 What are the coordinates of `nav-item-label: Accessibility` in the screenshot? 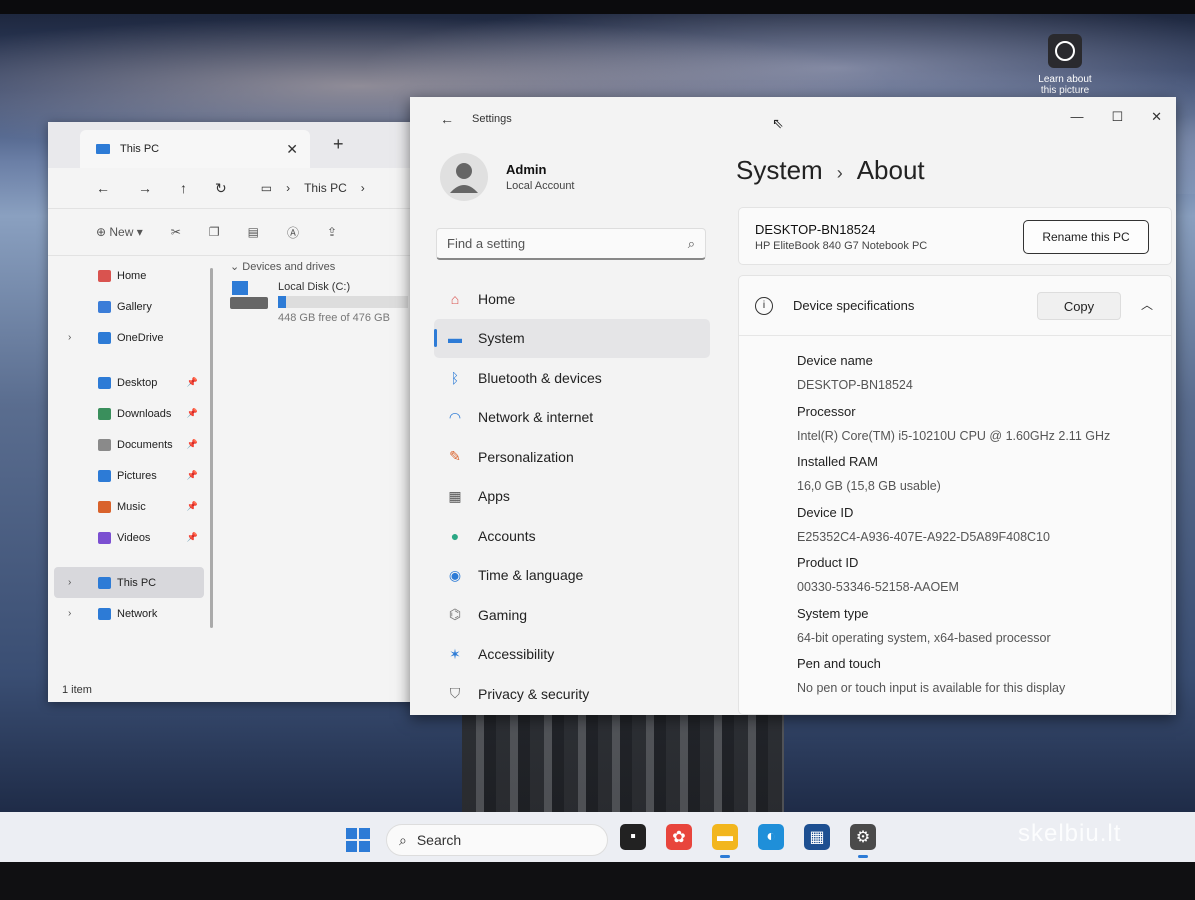 It's located at (516, 654).